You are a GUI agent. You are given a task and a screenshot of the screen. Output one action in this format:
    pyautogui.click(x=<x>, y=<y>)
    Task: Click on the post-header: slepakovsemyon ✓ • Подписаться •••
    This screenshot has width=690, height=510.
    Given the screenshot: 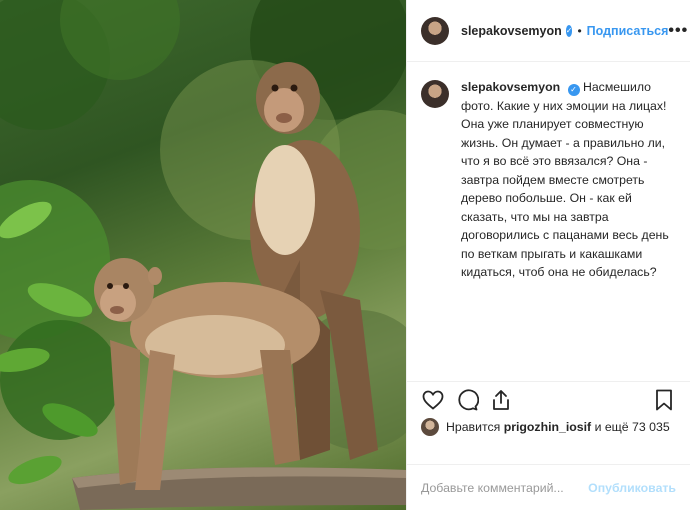 What is the action you would take?
    pyautogui.click(x=548, y=31)
    